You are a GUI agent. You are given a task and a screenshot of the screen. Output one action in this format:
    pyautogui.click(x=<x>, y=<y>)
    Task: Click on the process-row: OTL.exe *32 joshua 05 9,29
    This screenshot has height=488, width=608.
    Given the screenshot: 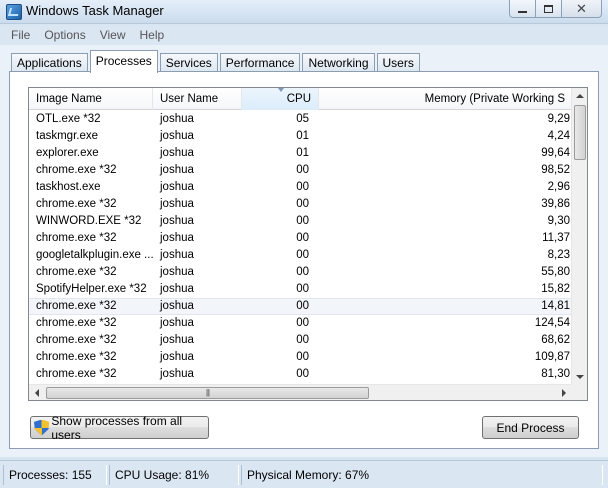 What is the action you would take?
    pyautogui.click(x=300, y=119)
    